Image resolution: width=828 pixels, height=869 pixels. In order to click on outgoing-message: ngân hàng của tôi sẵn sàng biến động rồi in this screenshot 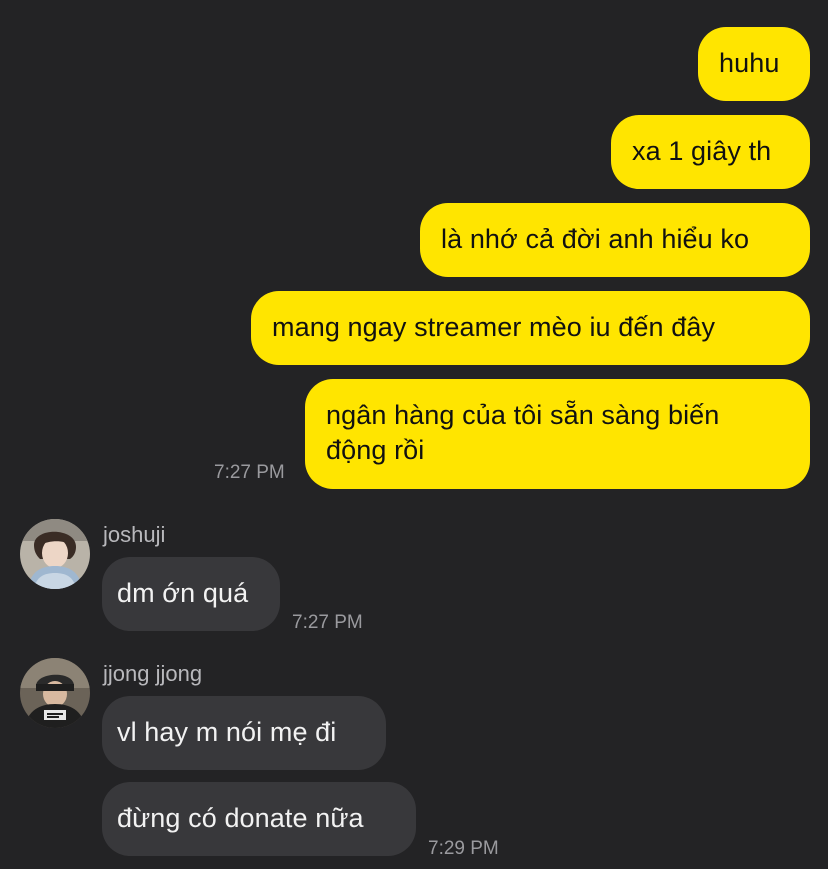, I will do `click(557, 434)`.